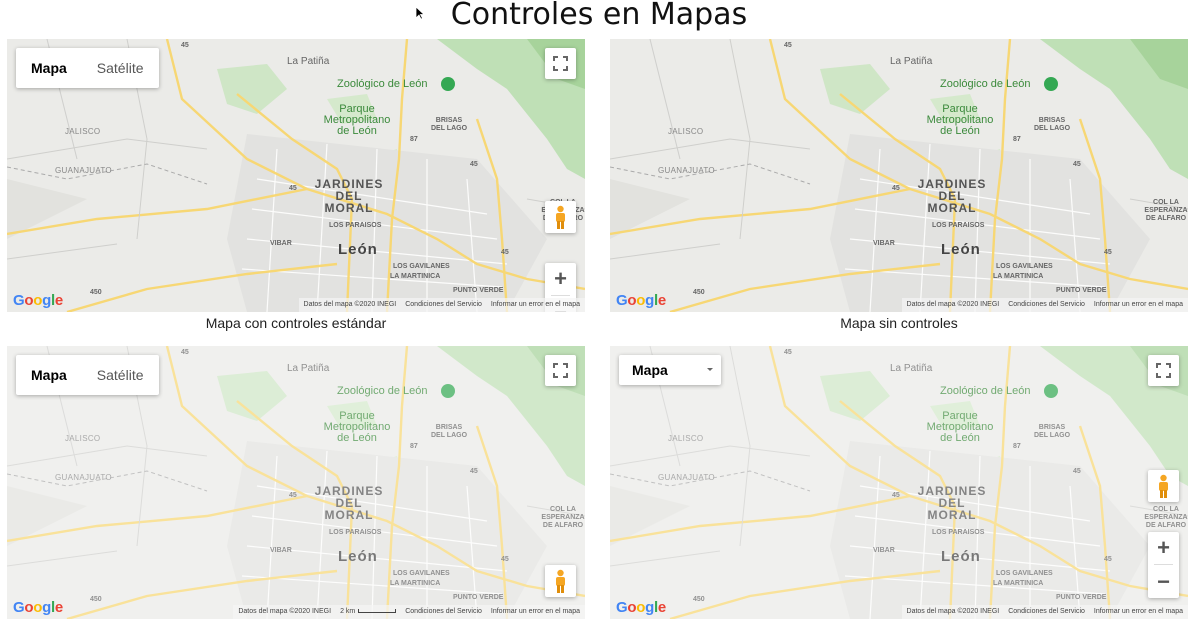  I want to click on caret-down-icon, so click(710, 369).